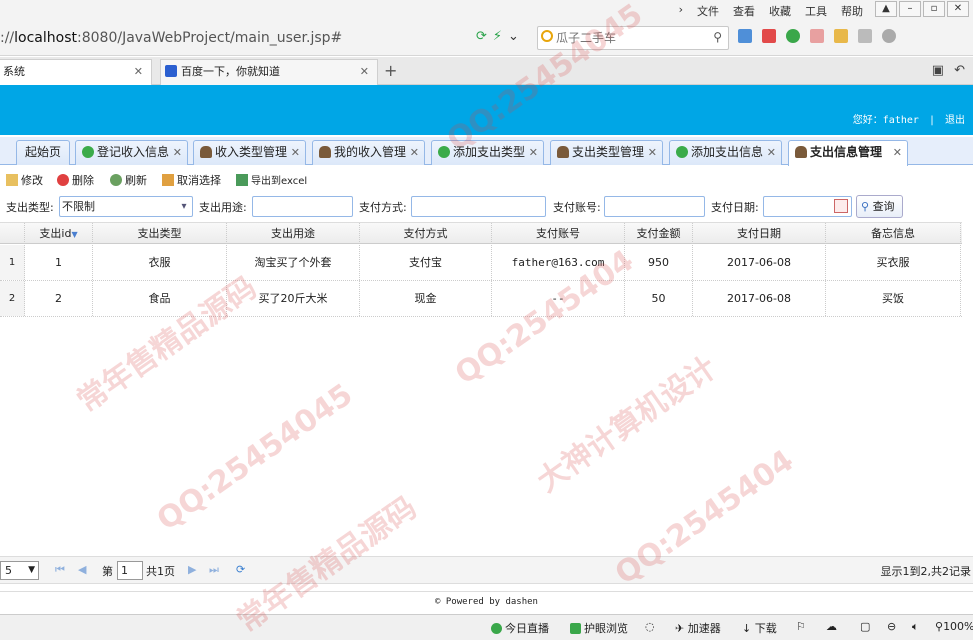 The image size is (973, 640). I want to click on zoom-level: ⚲100%, so click(954, 626).